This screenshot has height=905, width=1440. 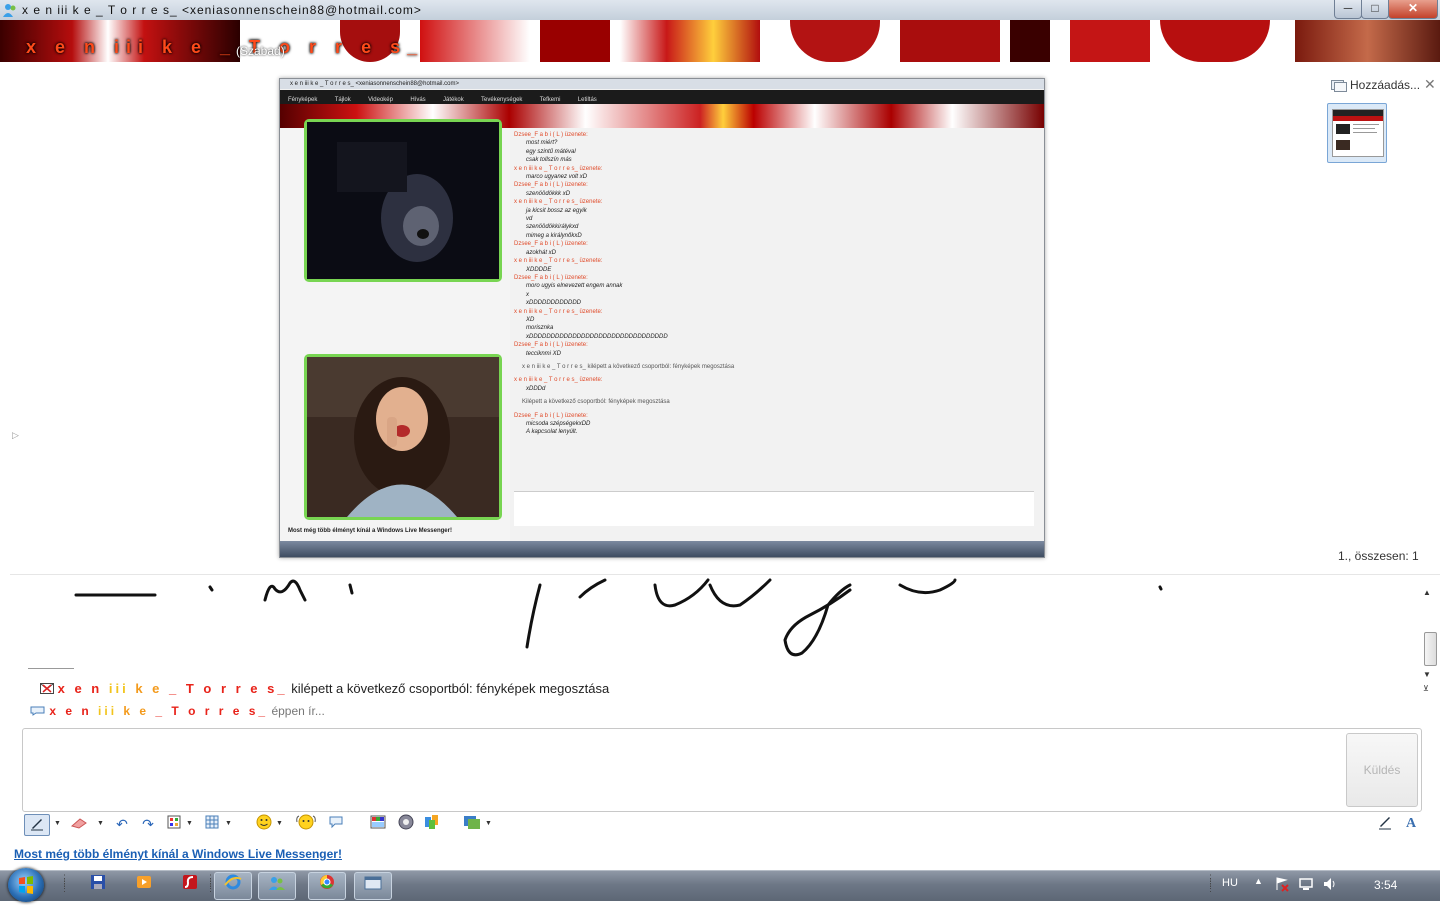 What do you see at coordinates (1230, 883) in the screenshot?
I see `language-indicator: HU` at bounding box center [1230, 883].